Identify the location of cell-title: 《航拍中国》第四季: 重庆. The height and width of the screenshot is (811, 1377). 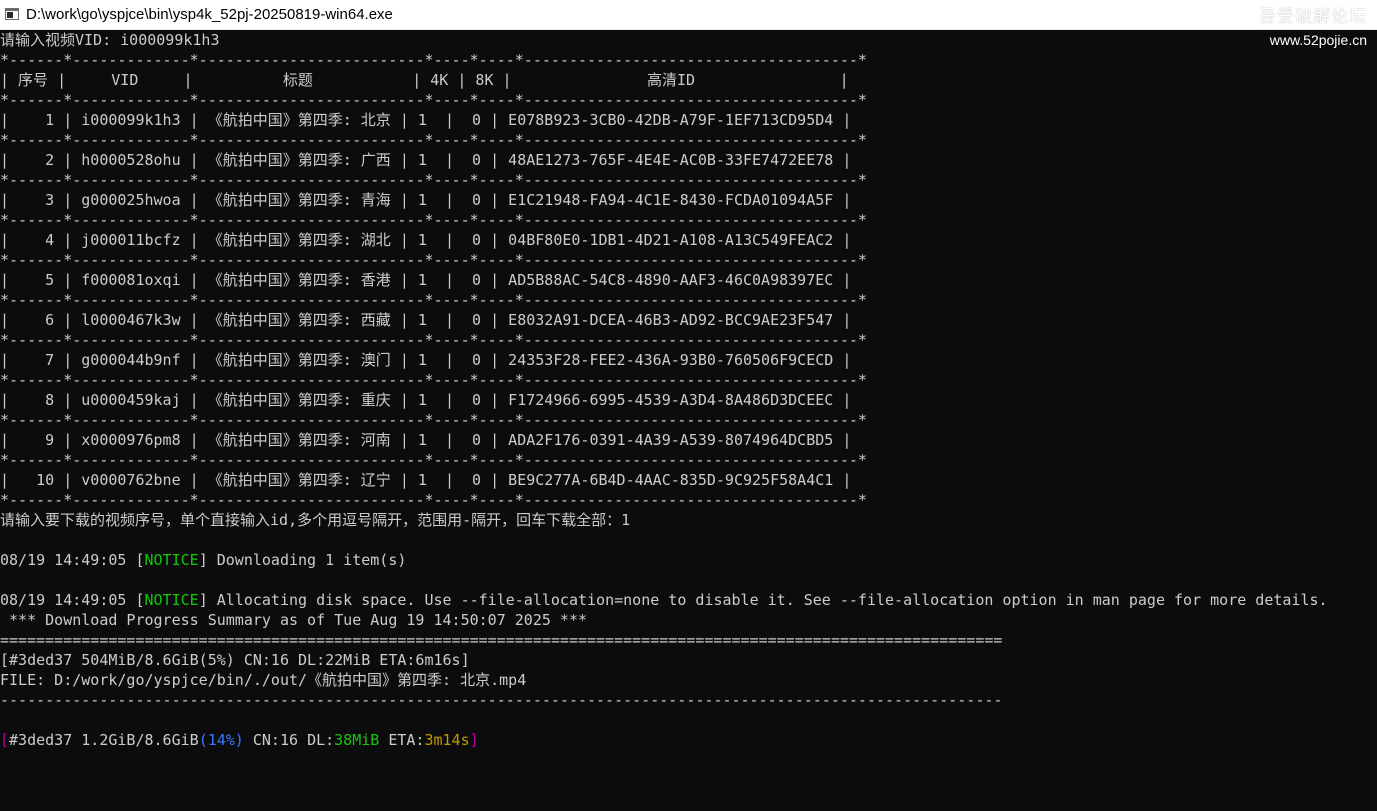
(299, 400).